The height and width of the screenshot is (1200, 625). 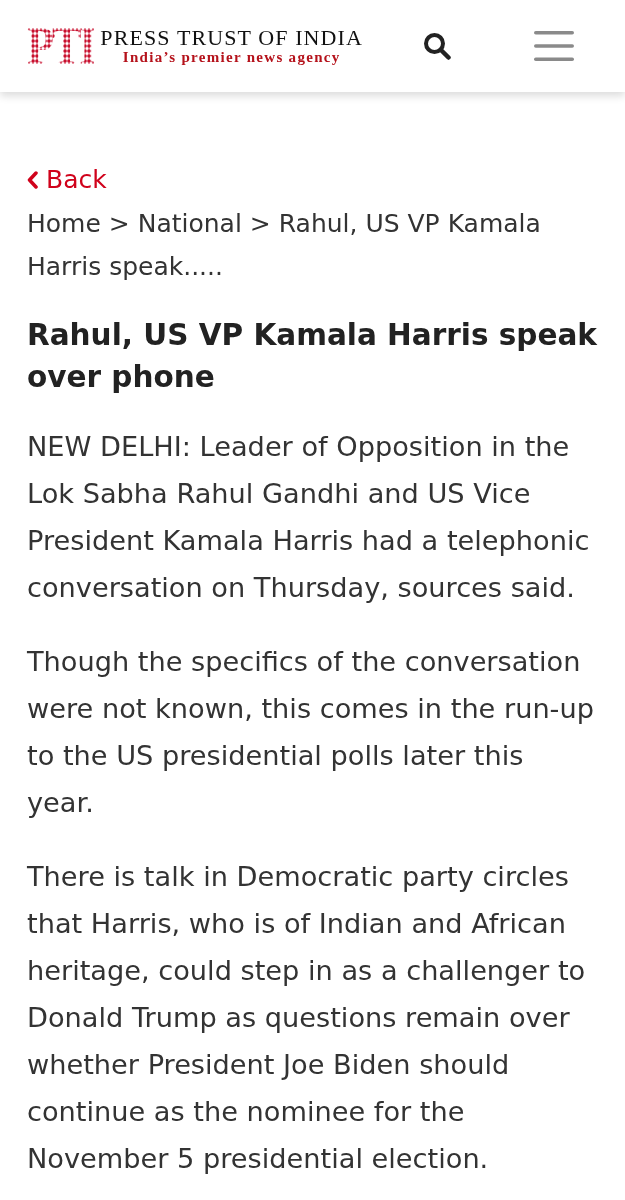 I want to click on menu-icon, so click(x=554, y=46).